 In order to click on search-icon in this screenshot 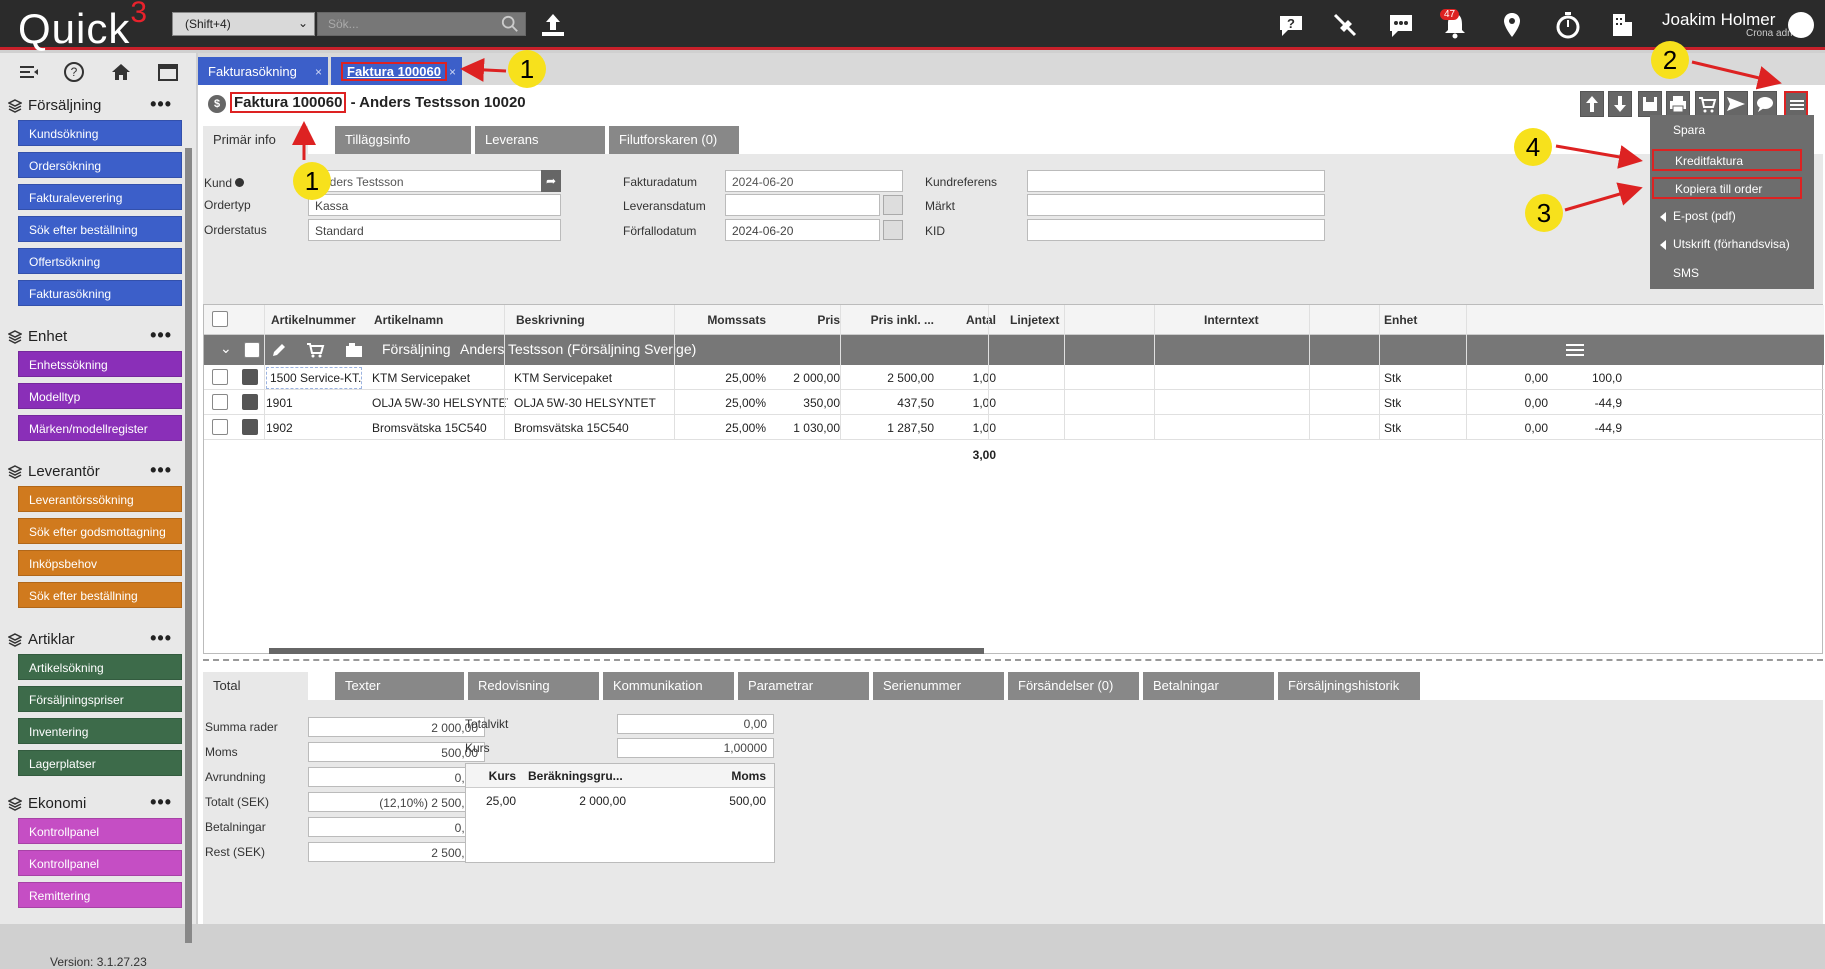, I will do `click(510, 24)`.